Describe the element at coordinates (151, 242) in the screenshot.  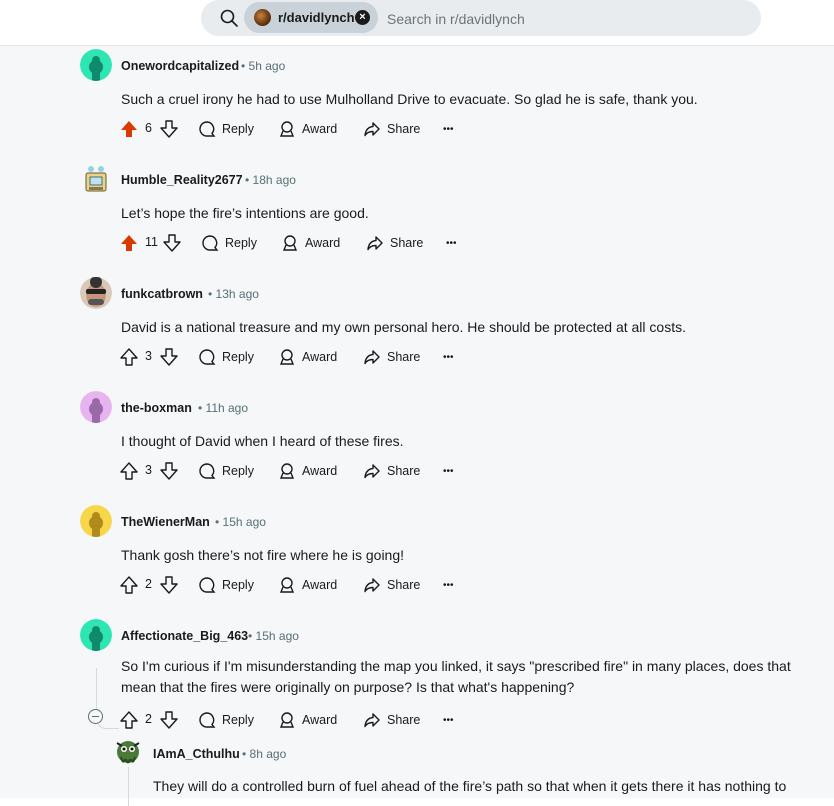
I see `vote-count: 11` at that location.